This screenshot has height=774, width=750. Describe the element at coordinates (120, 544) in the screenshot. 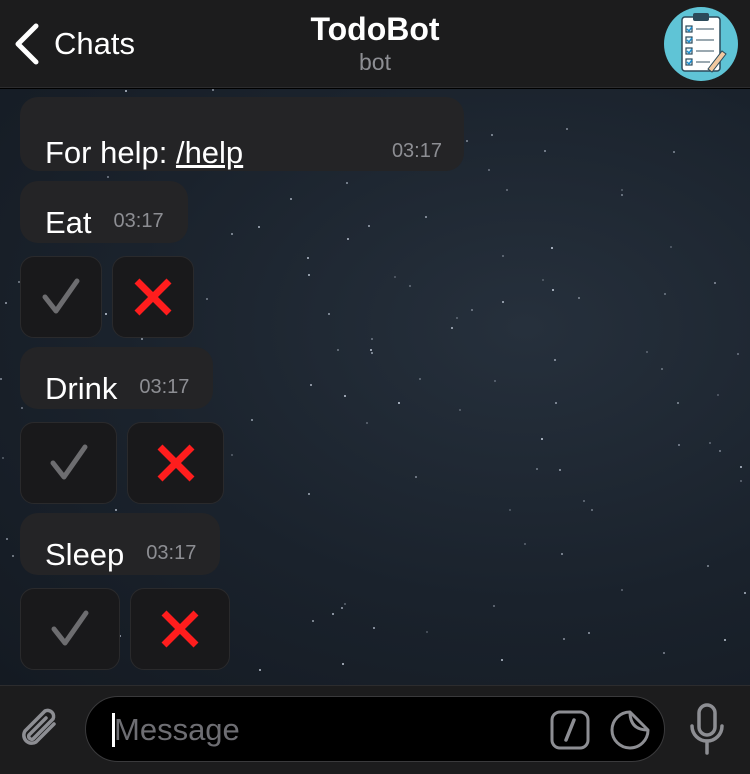

I see `message-bubble: Sleep 03:17` at that location.